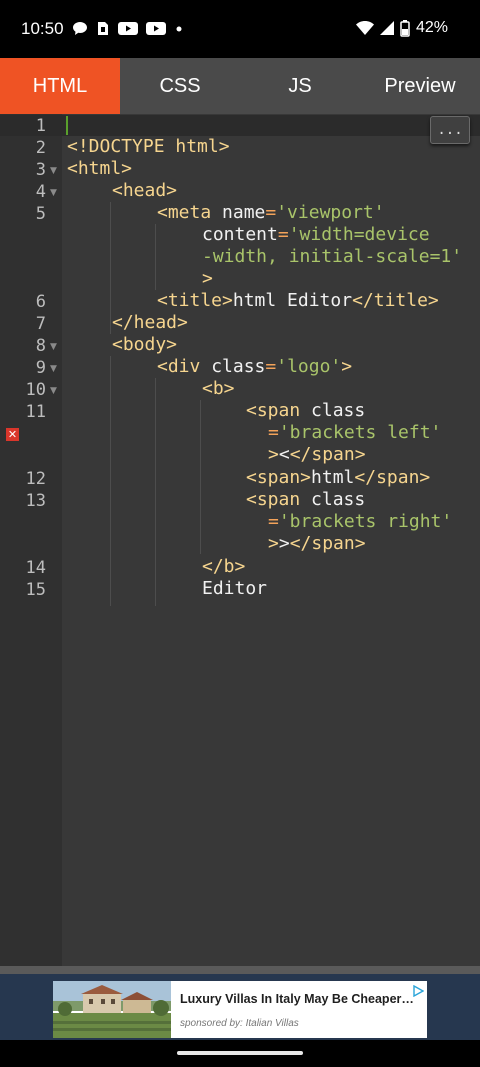 Image resolution: width=480 pixels, height=1067 pixels. What do you see at coordinates (271, 212) in the screenshot?
I see `code-line: <meta name='viewport'` at bounding box center [271, 212].